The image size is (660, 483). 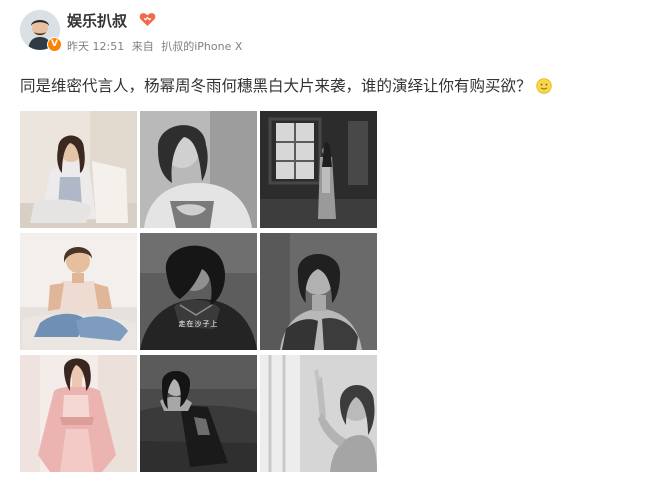 I want to click on post-time: 昨天 12:51, so click(x=95, y=46).